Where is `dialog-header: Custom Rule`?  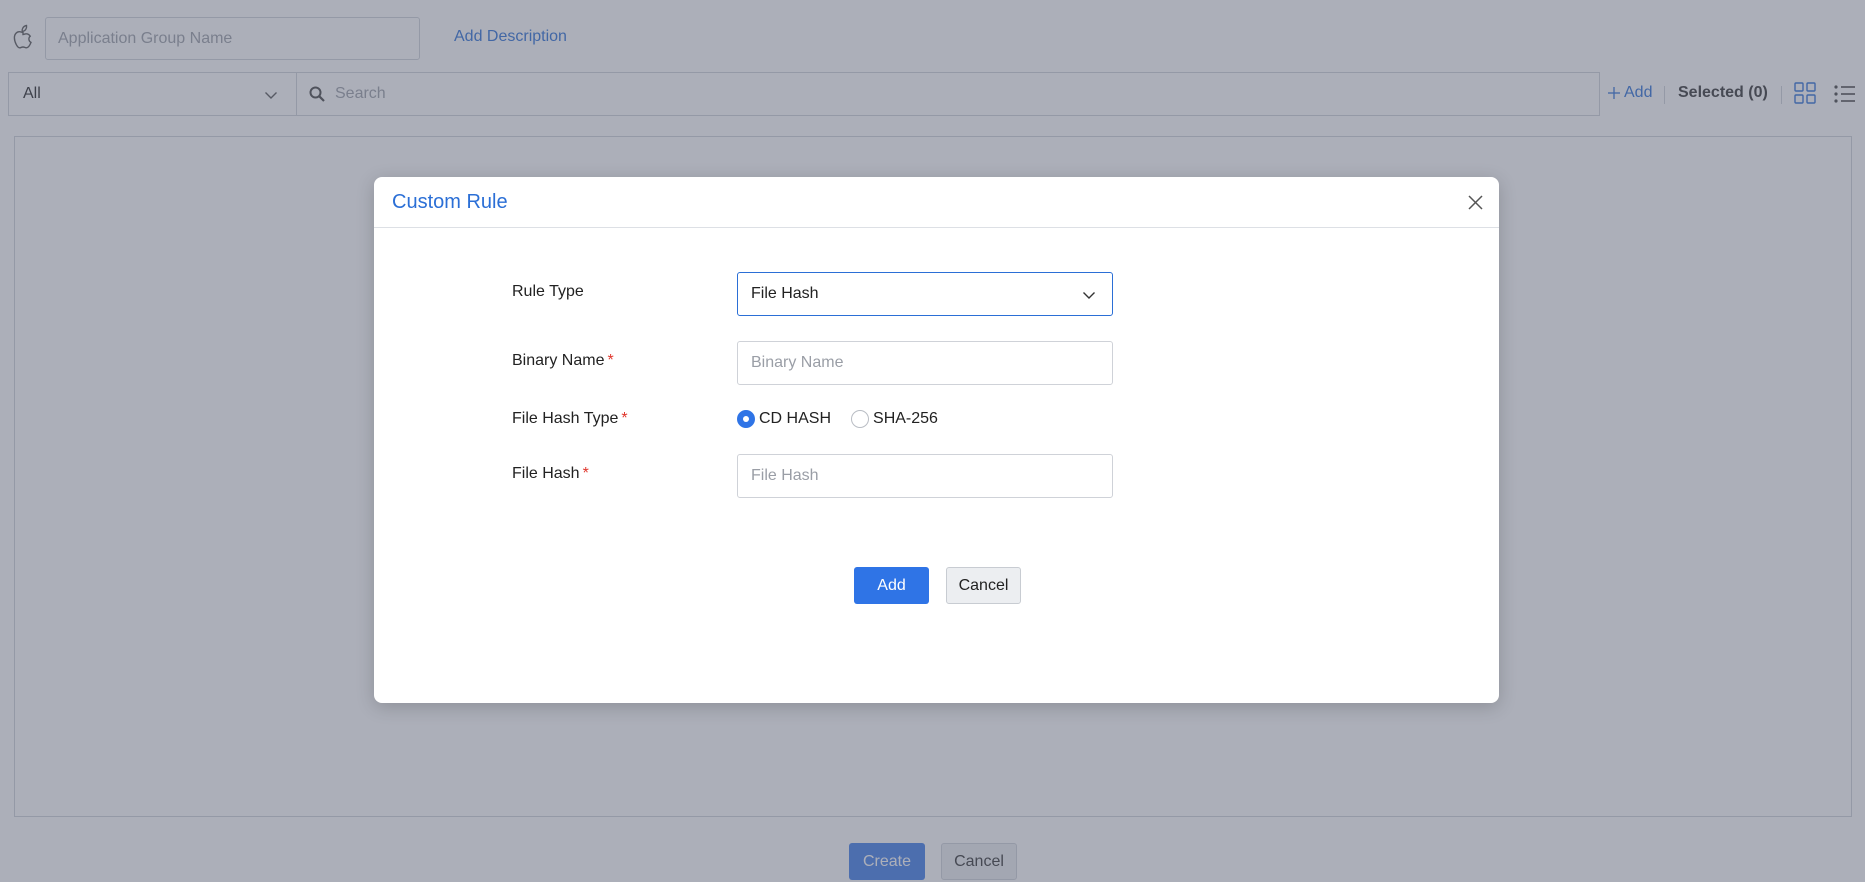
dialog-header: Custom Rule is located at coordinates (936, 202).